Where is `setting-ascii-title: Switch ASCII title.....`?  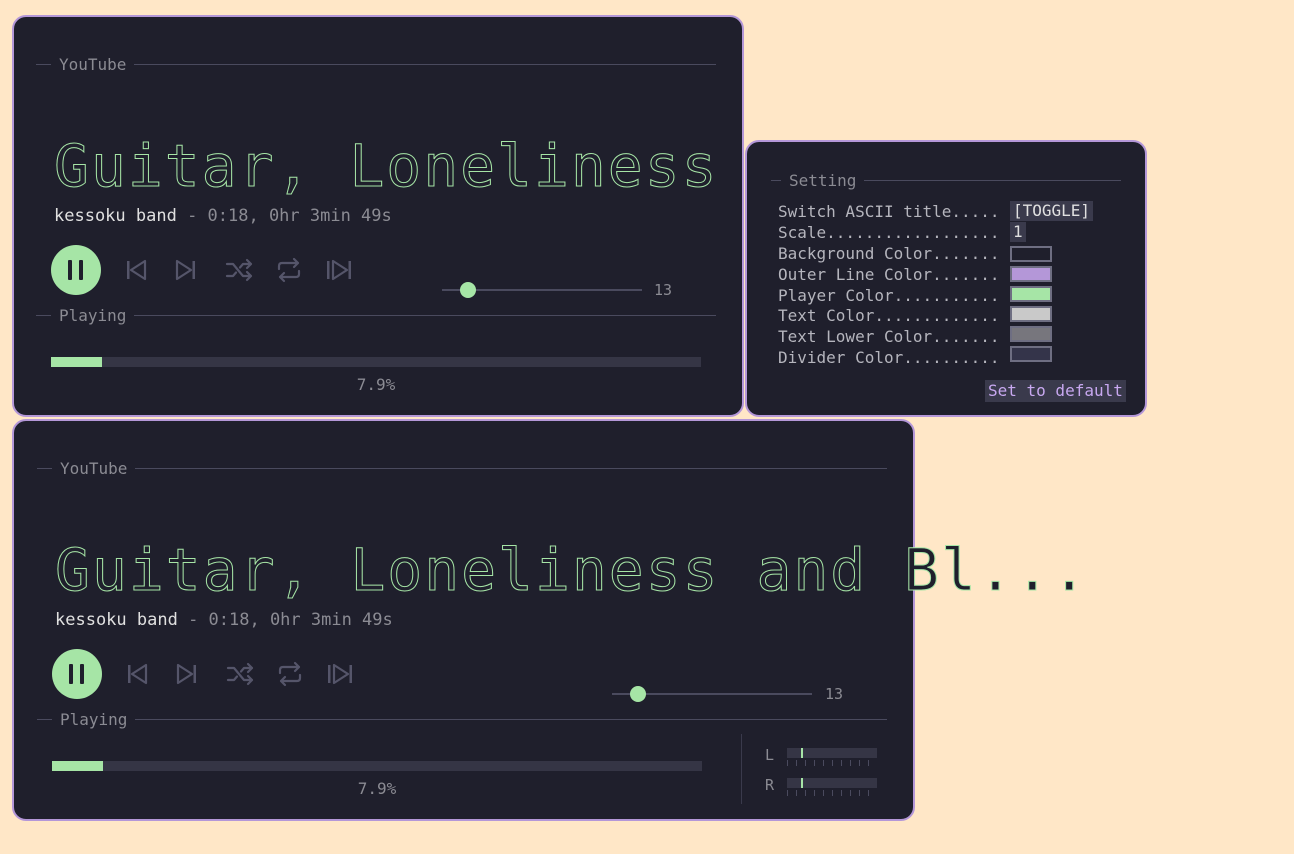
setting-ascii-title: Switch ASCII title..... is located at coordinates (889, 211).